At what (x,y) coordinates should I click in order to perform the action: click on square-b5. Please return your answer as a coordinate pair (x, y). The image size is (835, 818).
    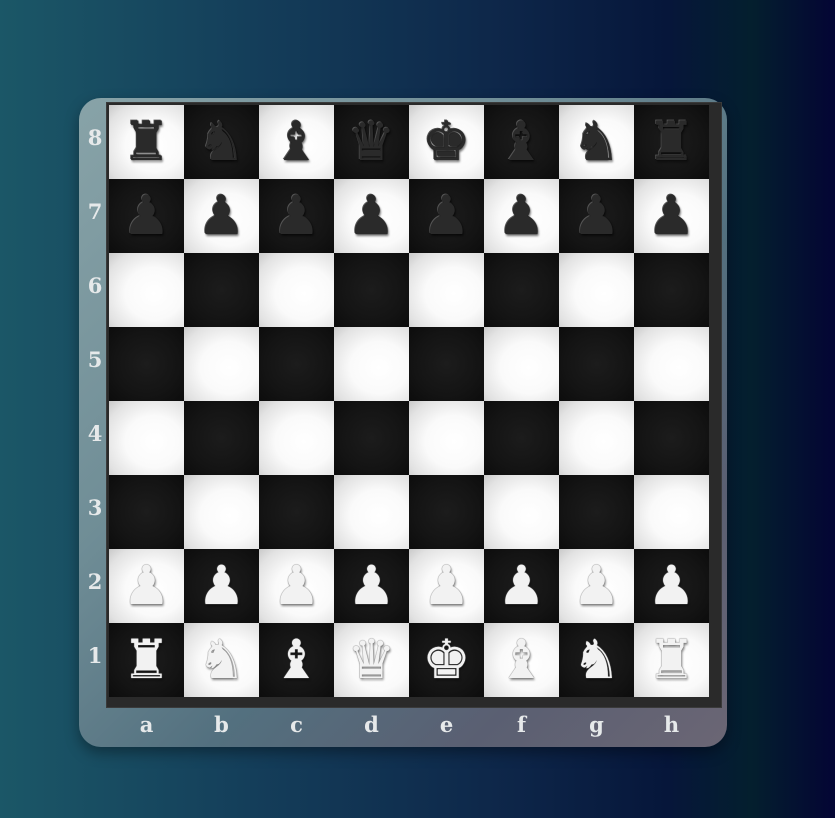
    Looking at the image, I should click on (221, 364).